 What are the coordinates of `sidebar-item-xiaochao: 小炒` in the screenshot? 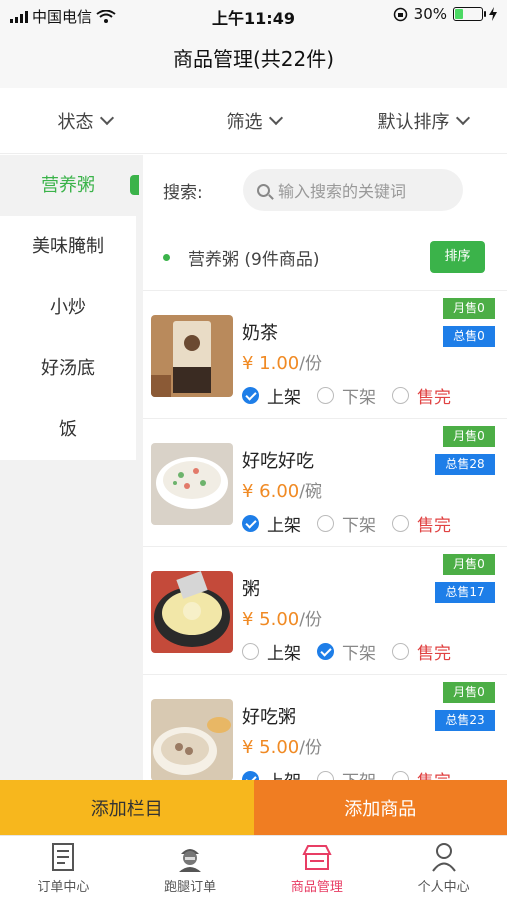 It's located at (68, 307).